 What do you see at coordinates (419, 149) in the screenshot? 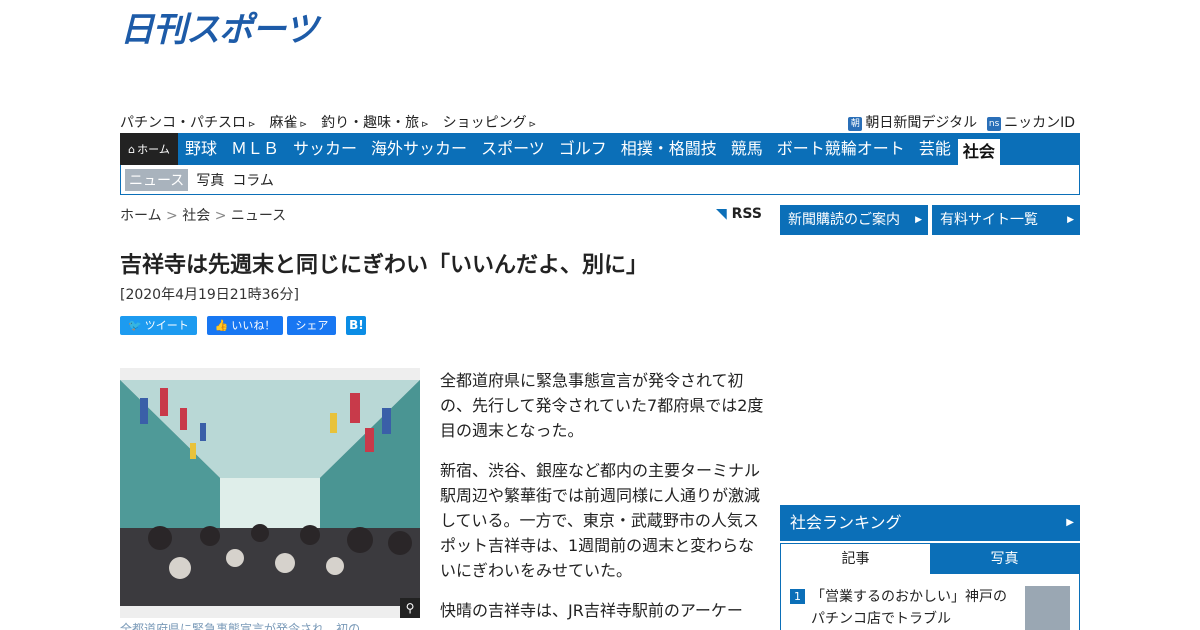
I see `nav-overseas-soccer: 海外サッカー` at bounding box center [419, 149].